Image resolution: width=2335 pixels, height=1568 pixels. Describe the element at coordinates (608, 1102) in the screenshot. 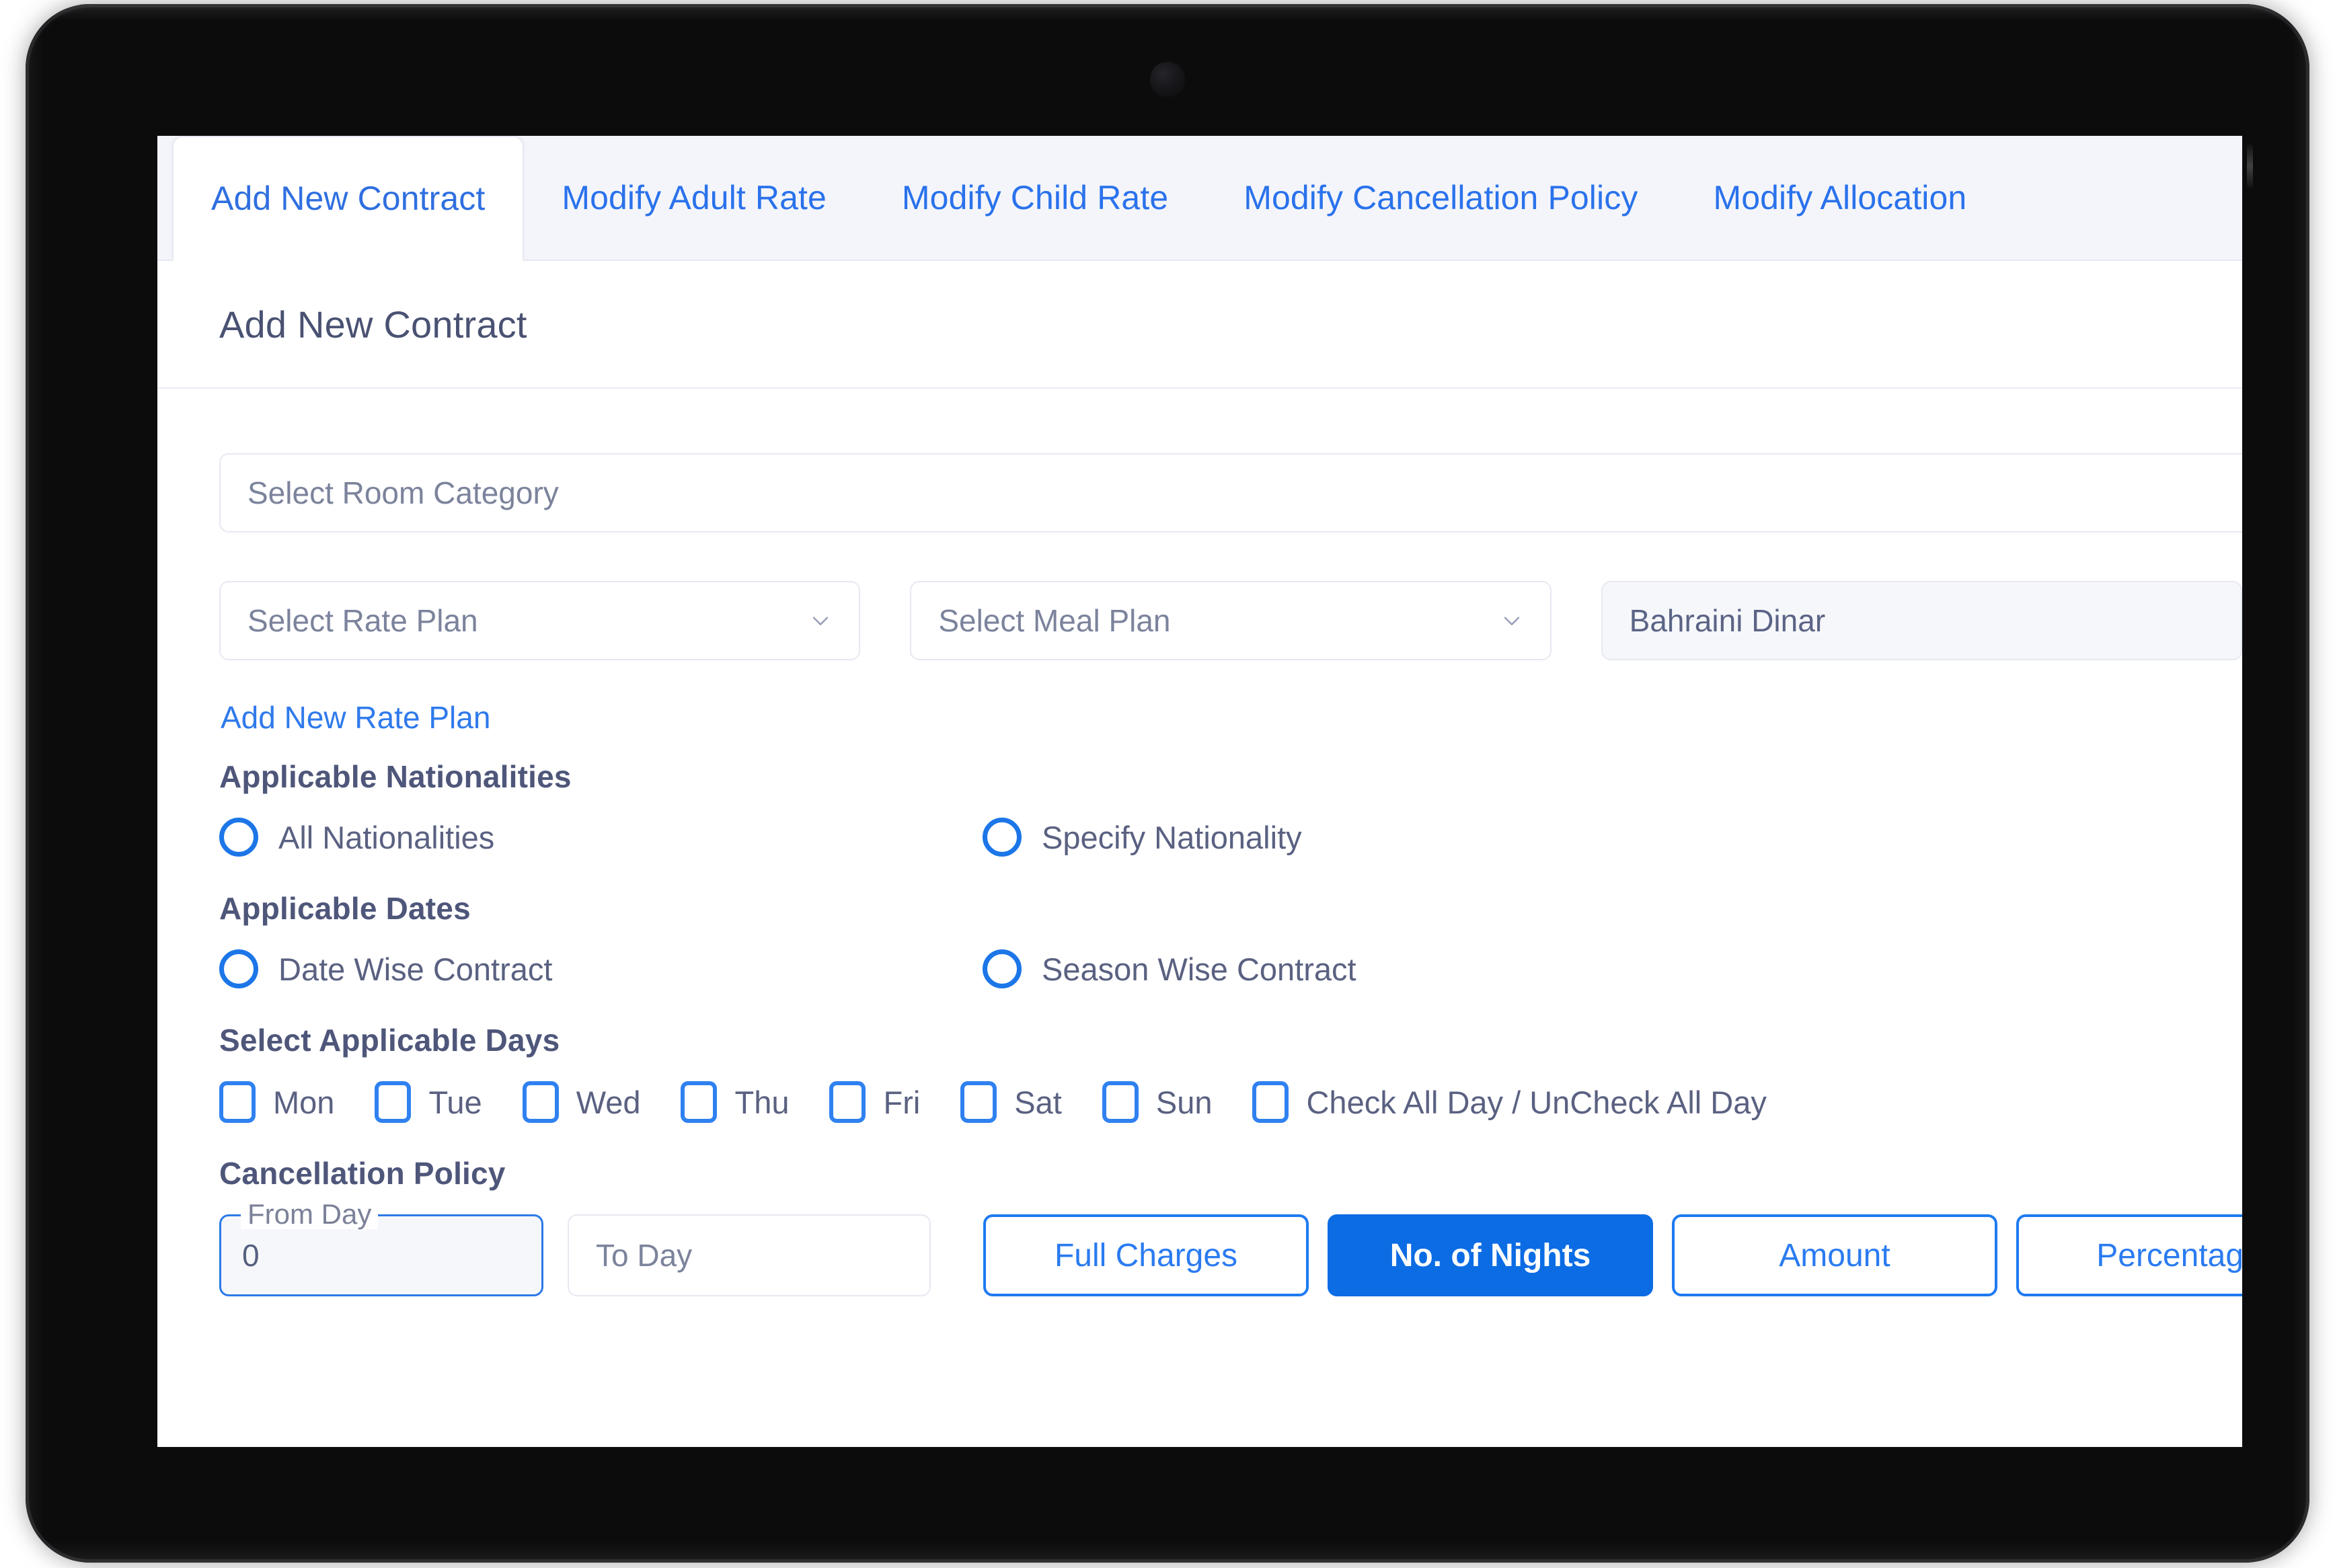

I see `checkbox-label: Wed` at that location.